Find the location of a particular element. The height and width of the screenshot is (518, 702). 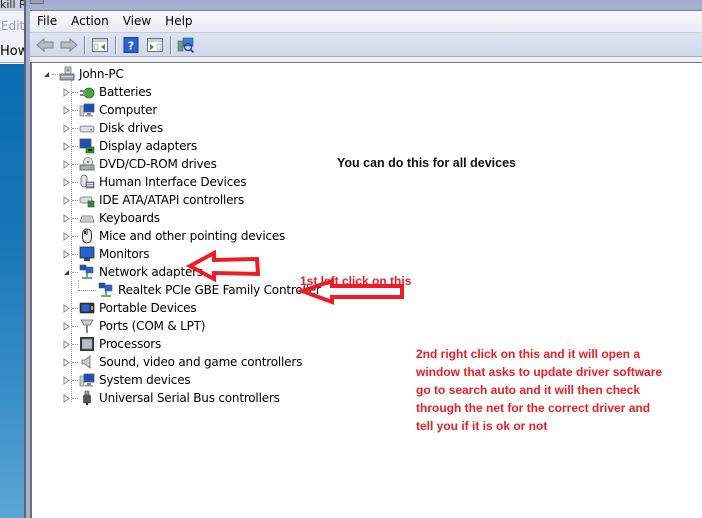

tree-category-system-devices: System devices is located at coordinates (126, 380).